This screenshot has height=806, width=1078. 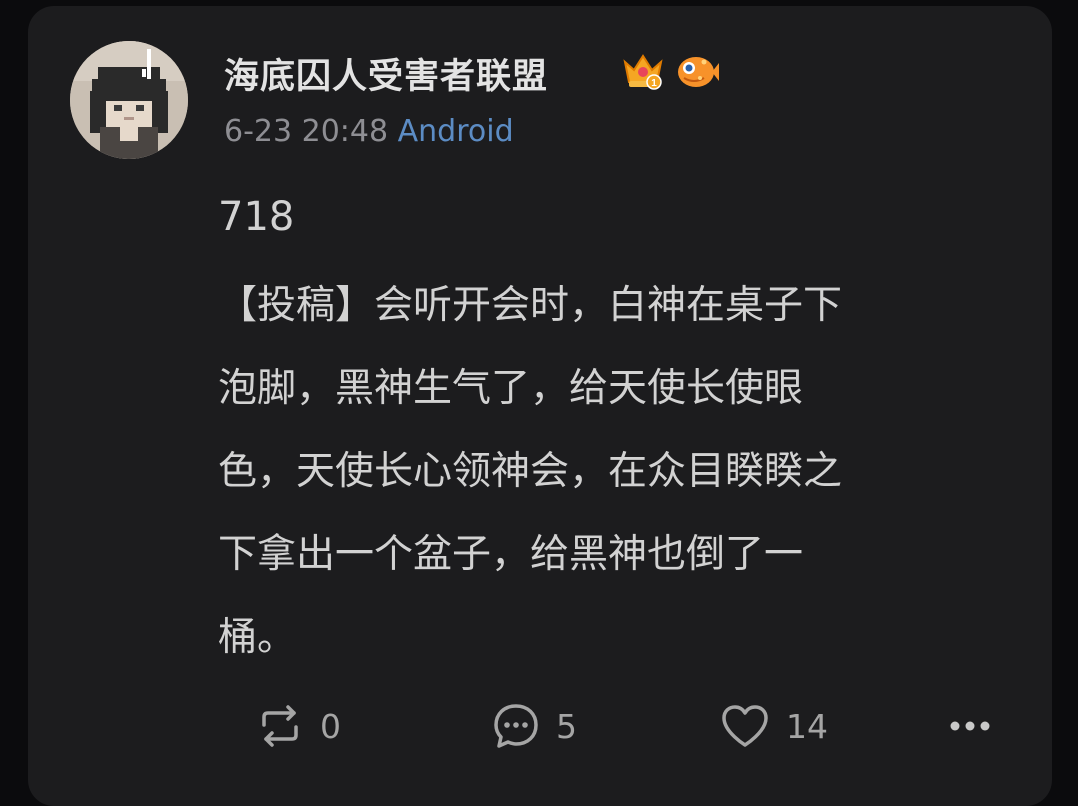 What do you see at coordinates (566, 726) in the screenshot?
I see `comment-count: 5` at bounding box center [566, 726].